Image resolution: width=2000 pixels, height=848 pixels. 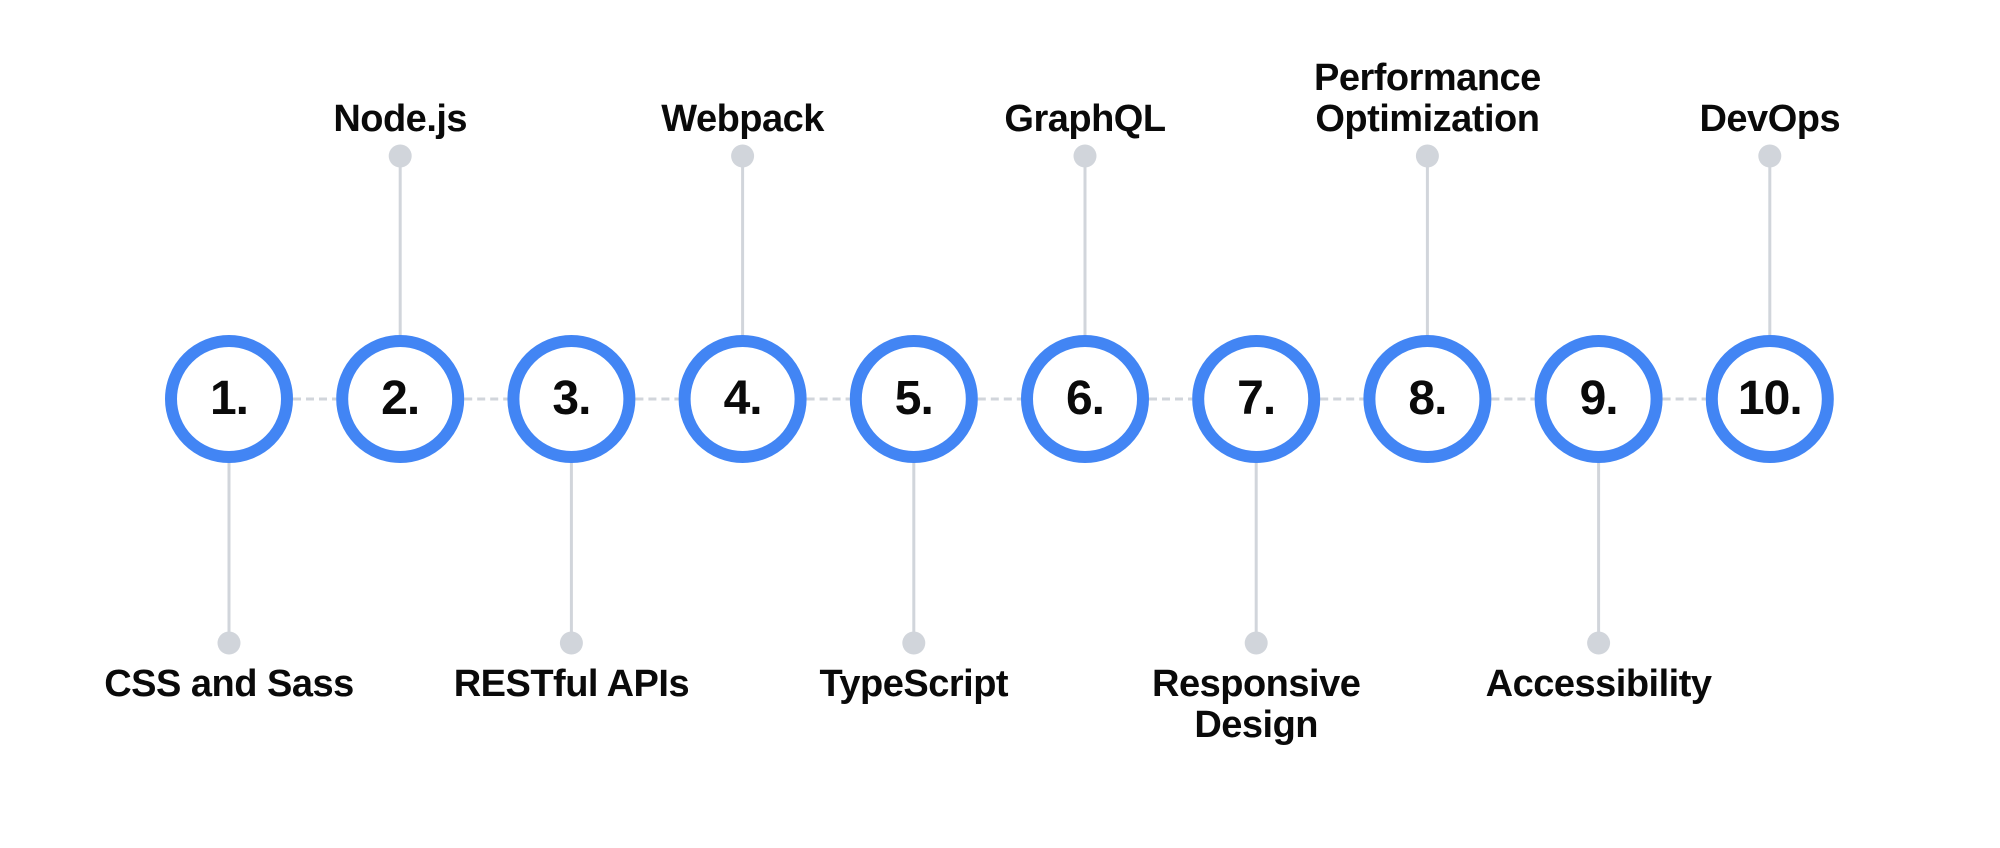 What do you see at coordinates (400, 119) in the screenshot?
I see `step-label: Node.js` at bounding box center [400, 119].